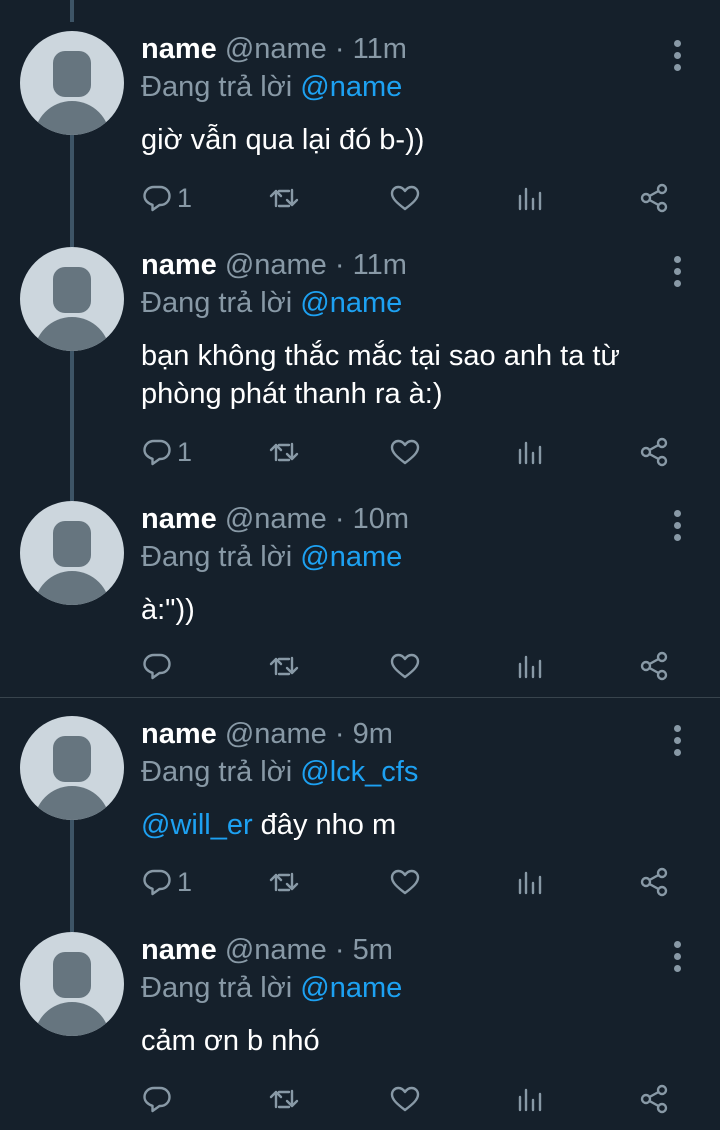 The width and height of the screenshot is (720, 1130). Describe the element at coordinates (292, 394) in the screenshot. I see `tweet-text-line: phòng phát thanh ra à:)` at that location.